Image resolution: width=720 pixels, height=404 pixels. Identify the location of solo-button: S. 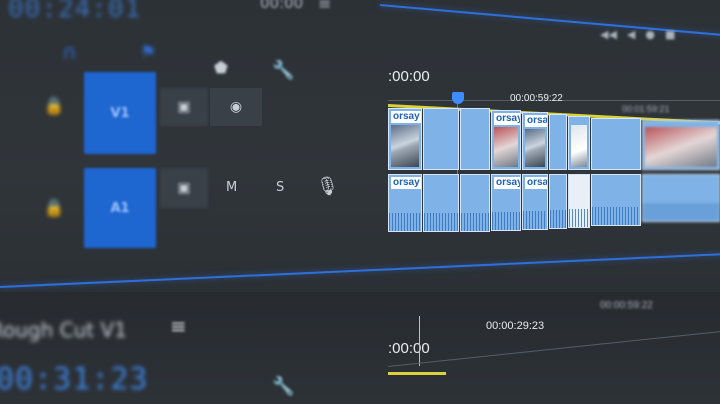
(280, 187).